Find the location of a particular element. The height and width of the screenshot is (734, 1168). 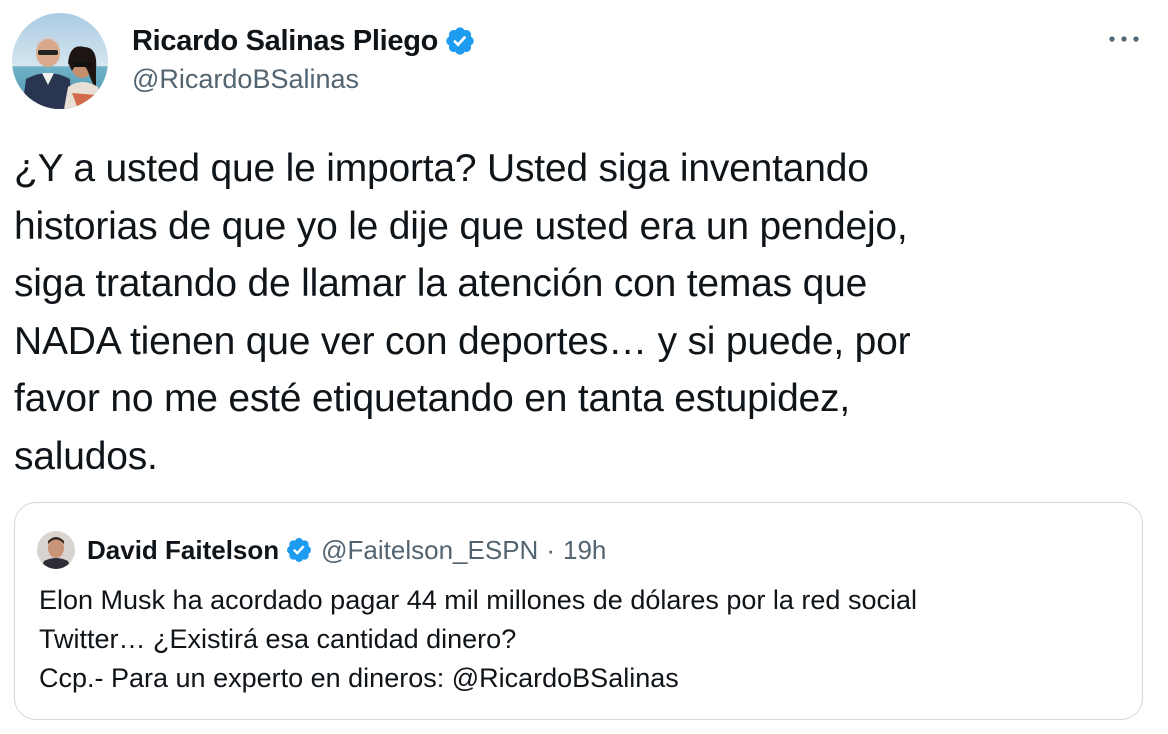

verified-badge-icon is located at coordinates (460, 41).